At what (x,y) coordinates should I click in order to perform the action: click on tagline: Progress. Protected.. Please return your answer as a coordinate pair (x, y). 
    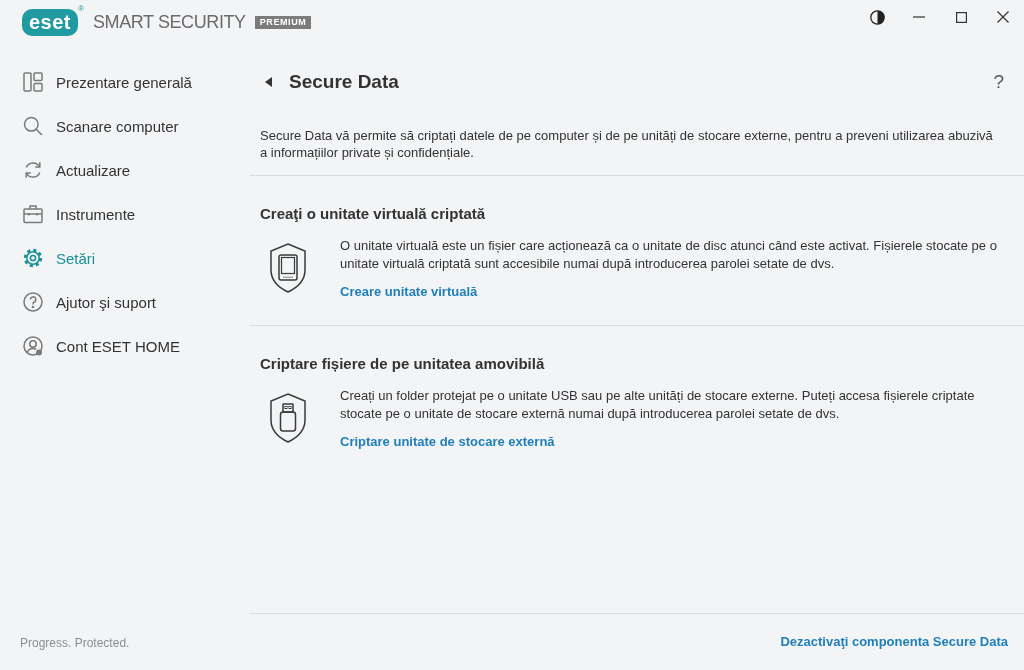
    Looking at the image, I should click on (75, 643).